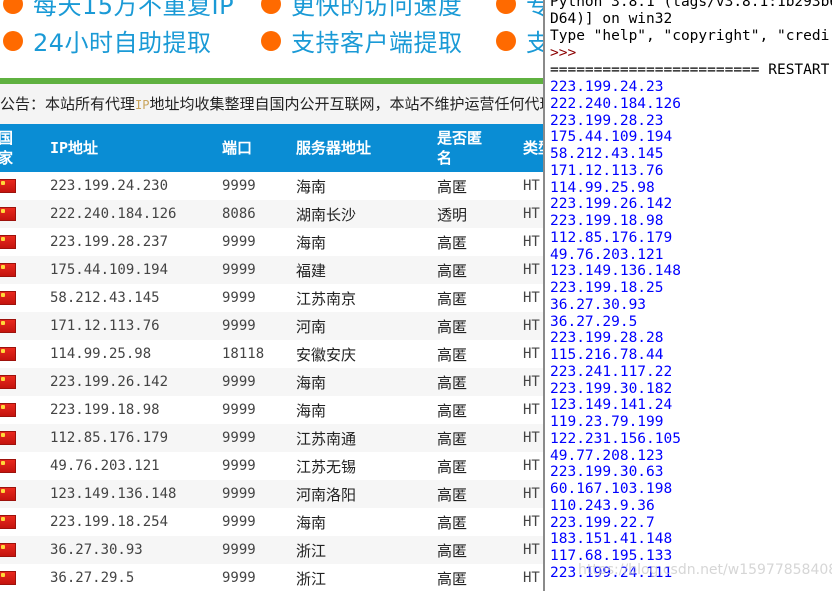 The image size is (832, 591). Describe the element at coordinates (105, 466) in the screenshot. I see `ip-cell: 49.76.203.121` at that location.